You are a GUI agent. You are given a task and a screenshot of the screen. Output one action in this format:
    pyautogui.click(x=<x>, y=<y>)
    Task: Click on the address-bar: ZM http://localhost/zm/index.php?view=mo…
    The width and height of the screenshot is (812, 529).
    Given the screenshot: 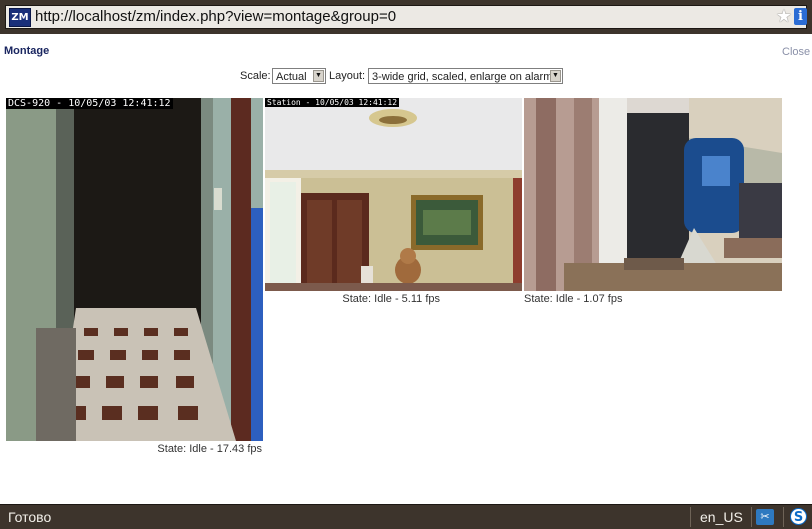 What is the action you would take?
    pyautogui.click(x=406, y=17)
    